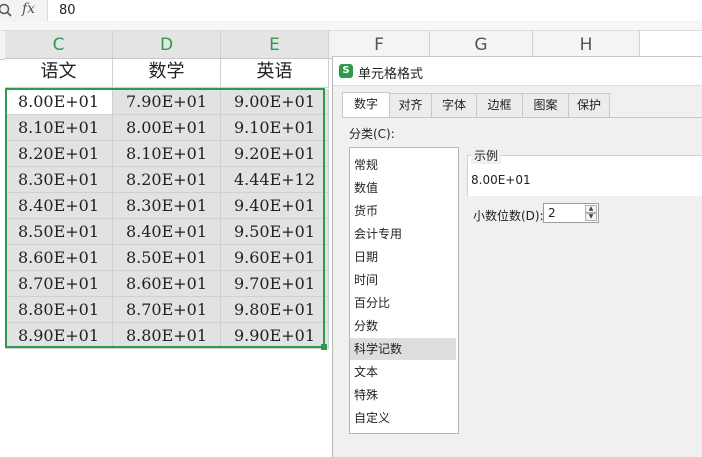 The image size is (702, 457). I want to click on category-item: 特殊, so click(403, 395).